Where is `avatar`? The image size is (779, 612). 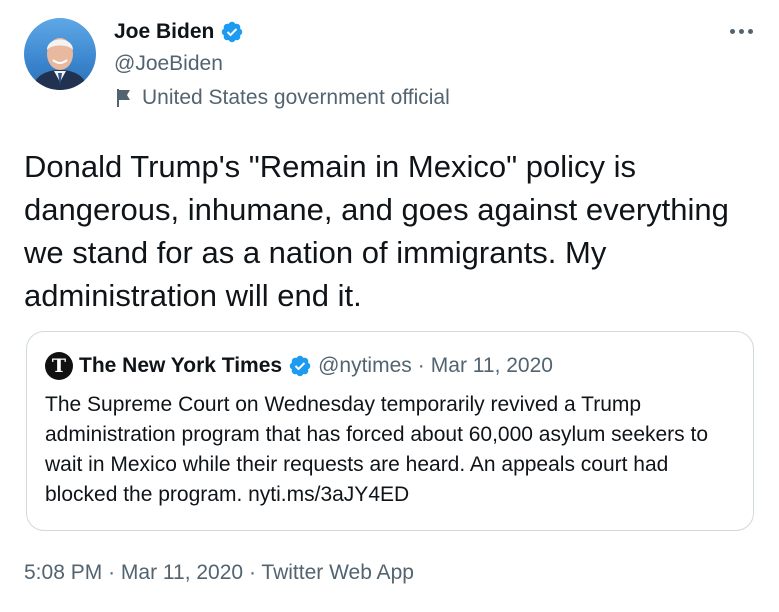
avatar is located at coordinates (60, 54).